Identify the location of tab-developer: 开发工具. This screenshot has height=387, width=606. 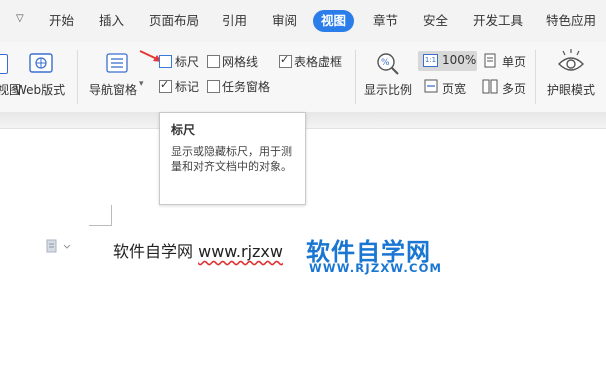
(498, 21).